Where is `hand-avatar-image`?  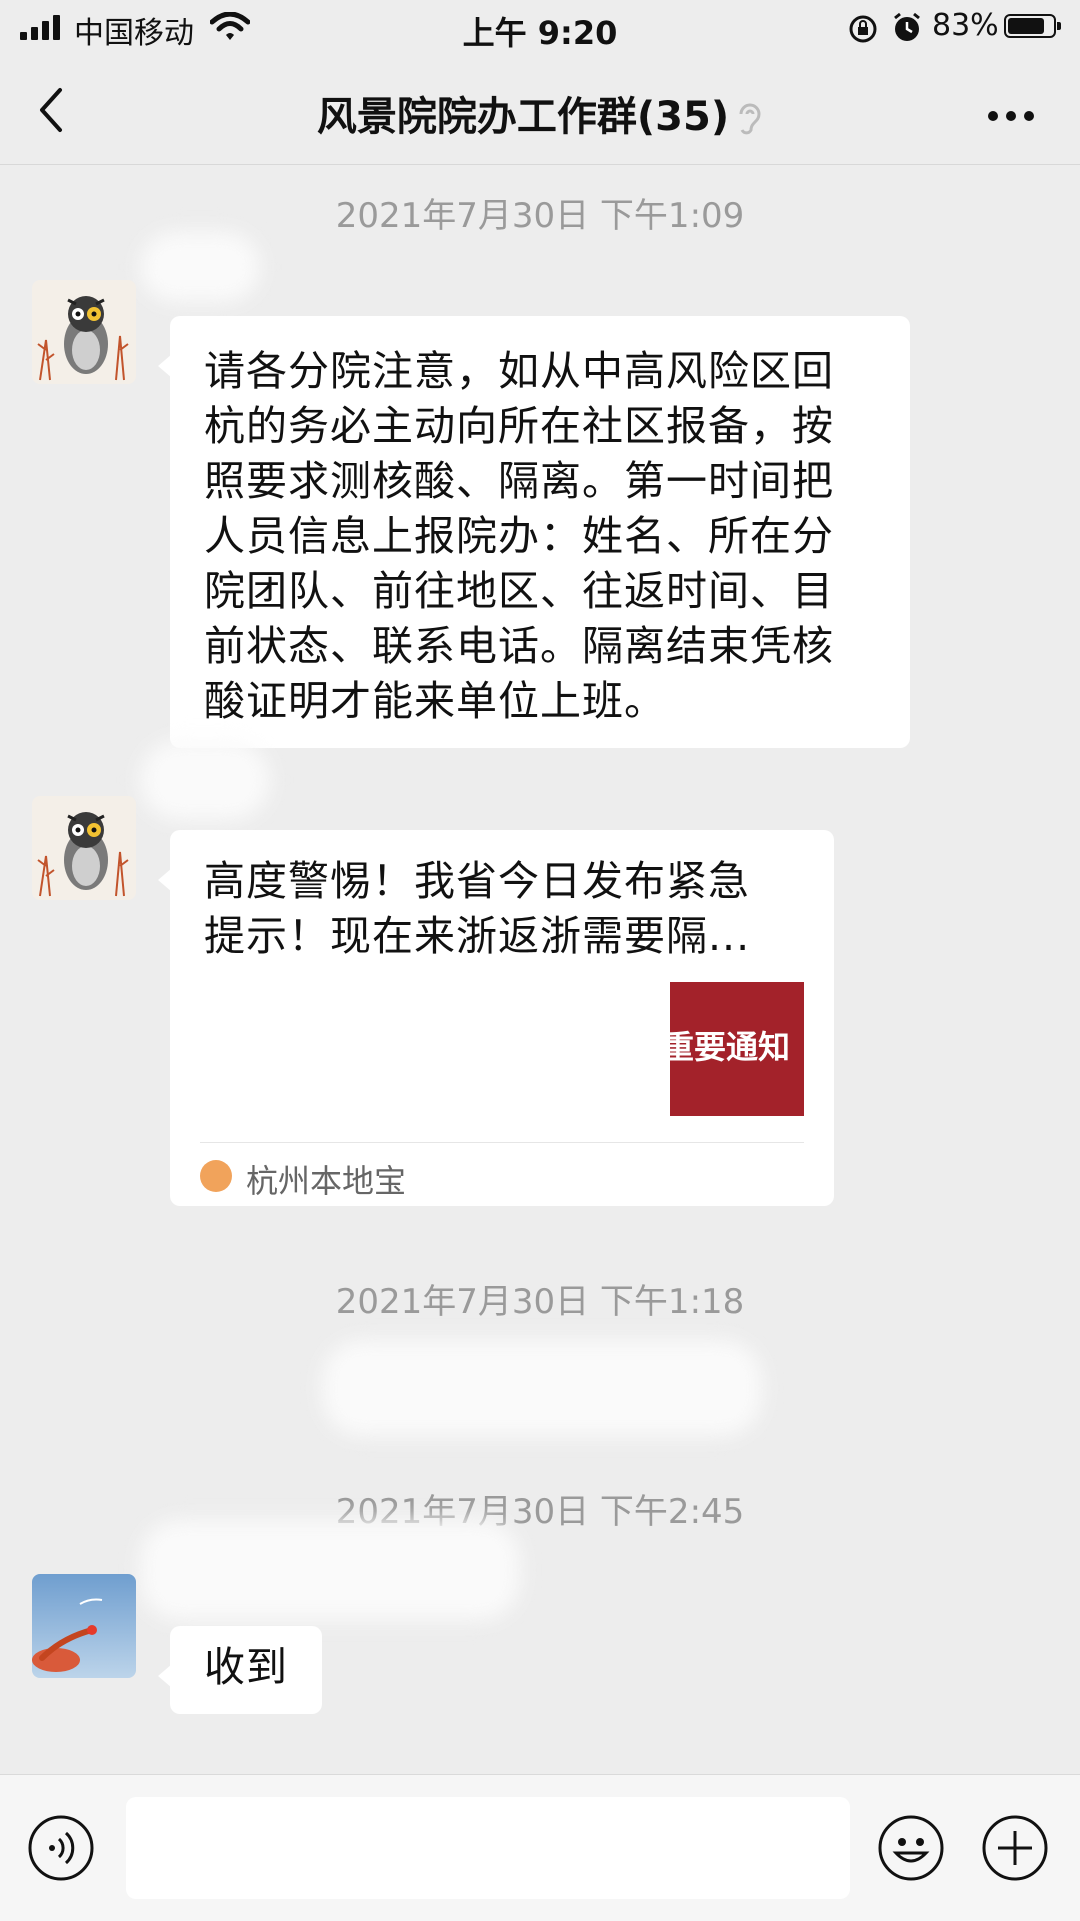 hand-avatar-image is located at coordinates (84, 1626).